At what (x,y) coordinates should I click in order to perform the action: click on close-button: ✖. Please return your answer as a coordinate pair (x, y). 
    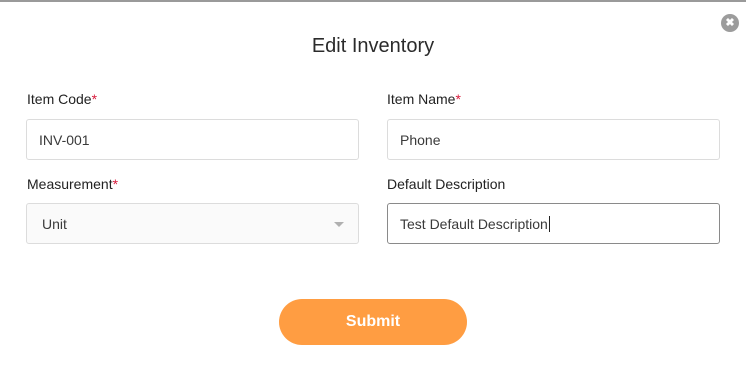
    Looking at the image, I should click on (730, 23).